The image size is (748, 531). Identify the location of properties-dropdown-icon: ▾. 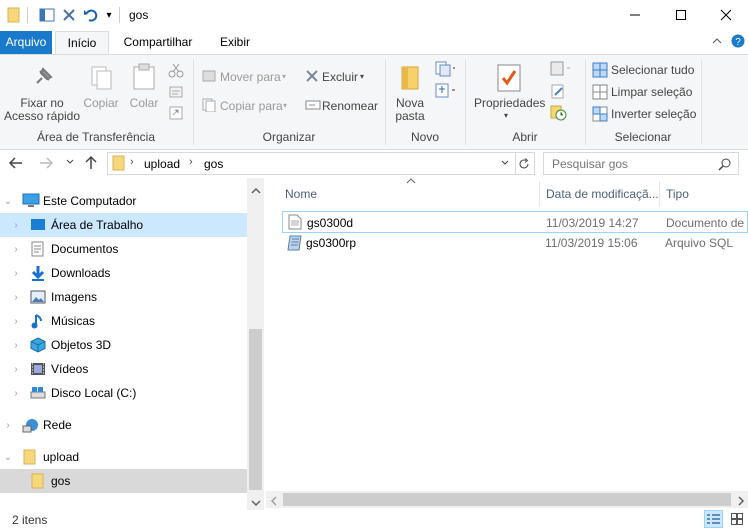
(506, 115).